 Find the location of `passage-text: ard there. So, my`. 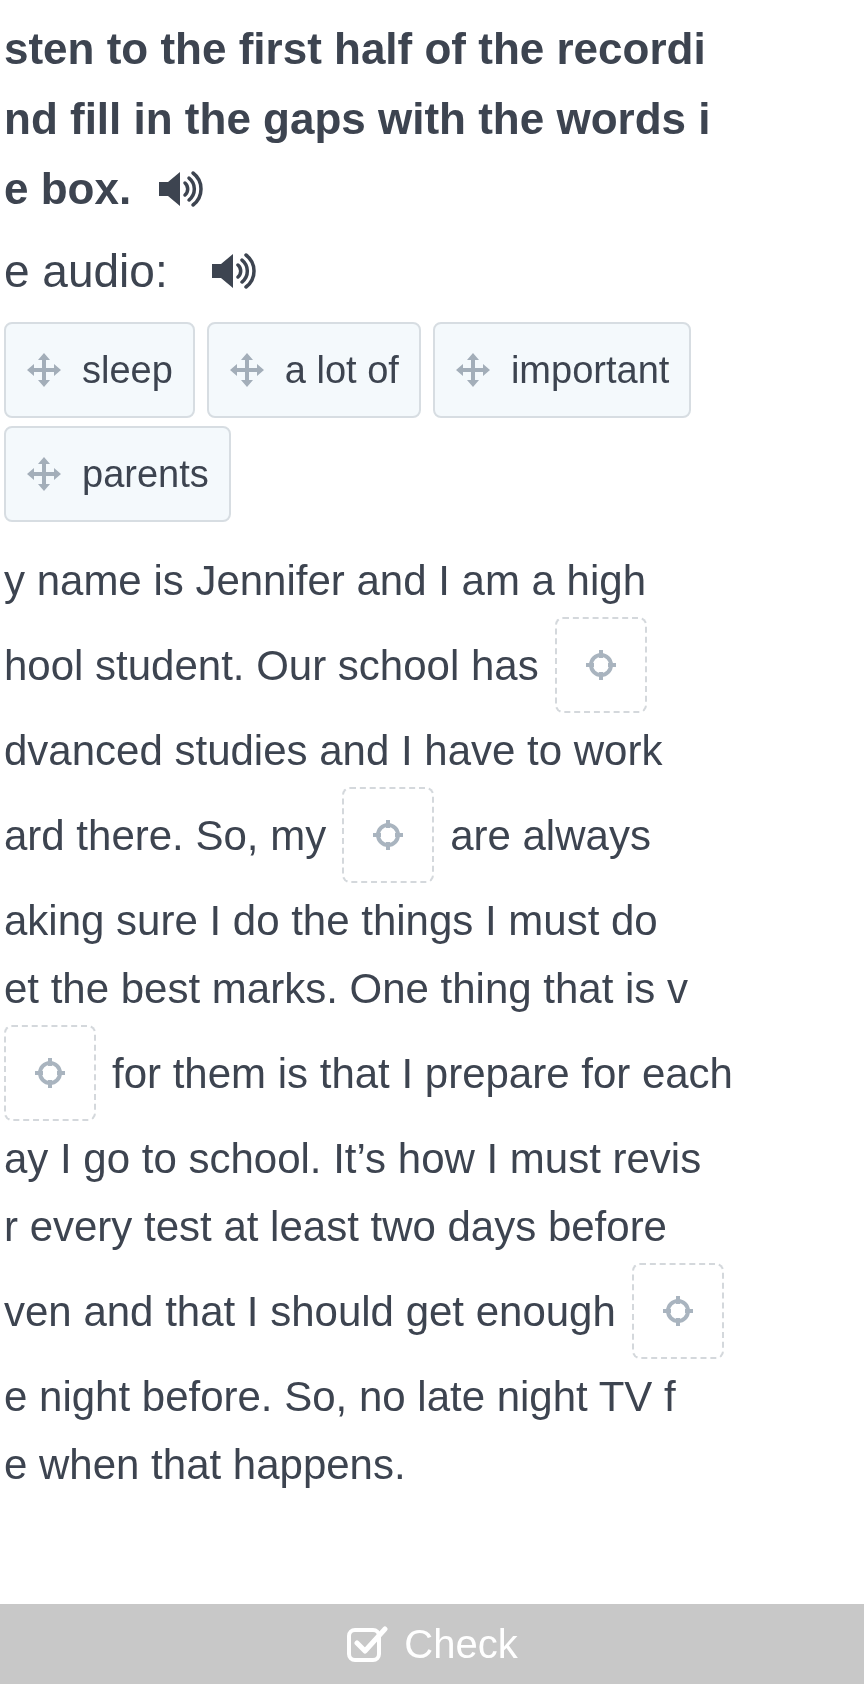

passage-text: ard there. So, my is located at coordinates (165, 835).